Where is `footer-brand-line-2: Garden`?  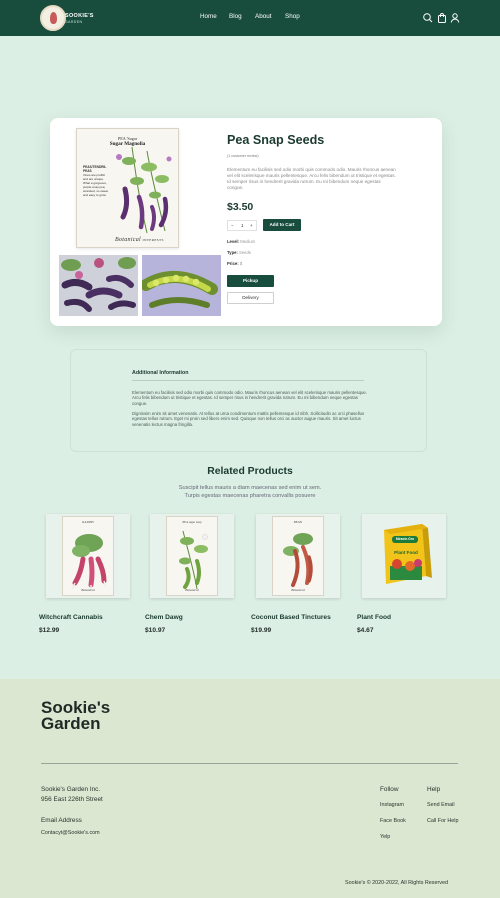 footer-brand-line-2: Garden is located at coordinates (71, 723).